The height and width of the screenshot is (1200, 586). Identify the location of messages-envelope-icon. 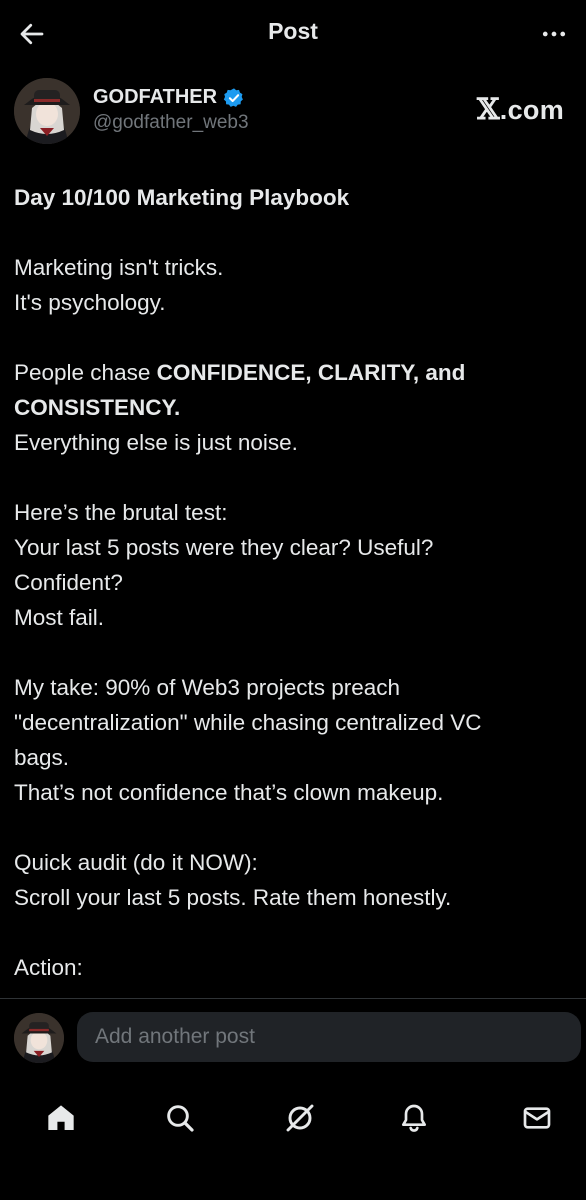
(537, 1118).